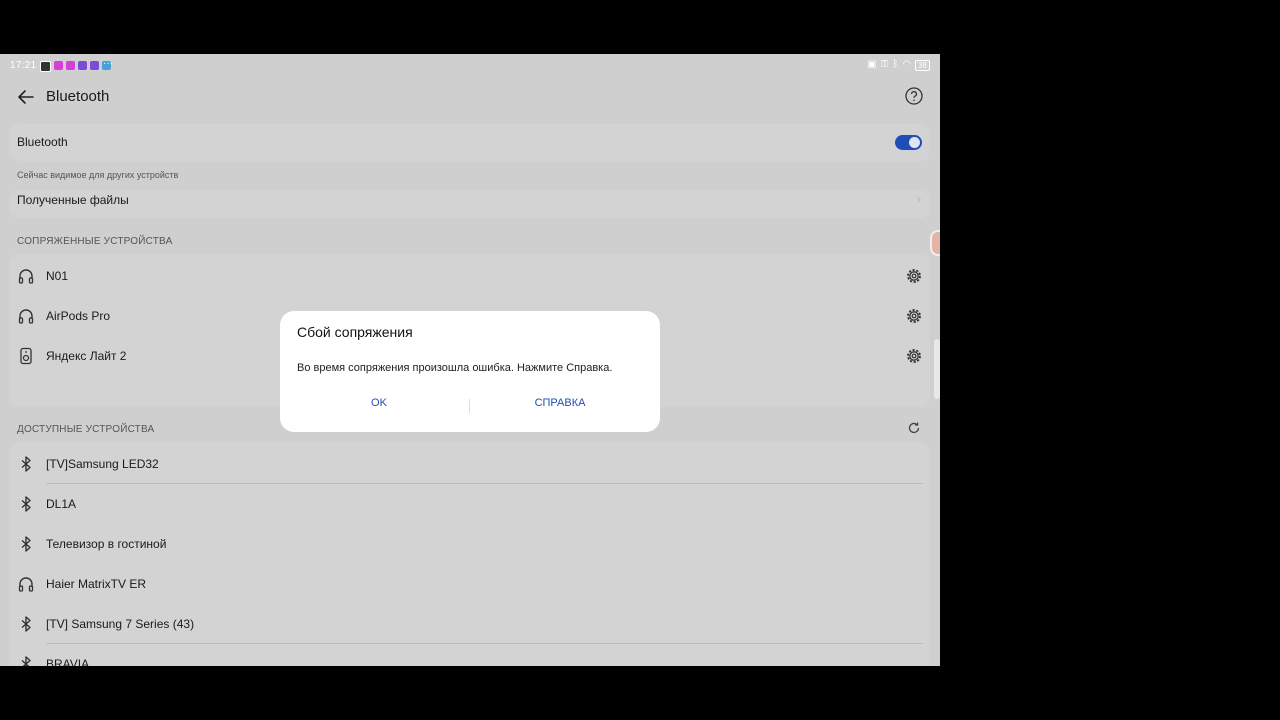  What do you see at coordinates (937, 369) in the screenshot?
I see `side-panel-handle` at bounding box center [937, 369].